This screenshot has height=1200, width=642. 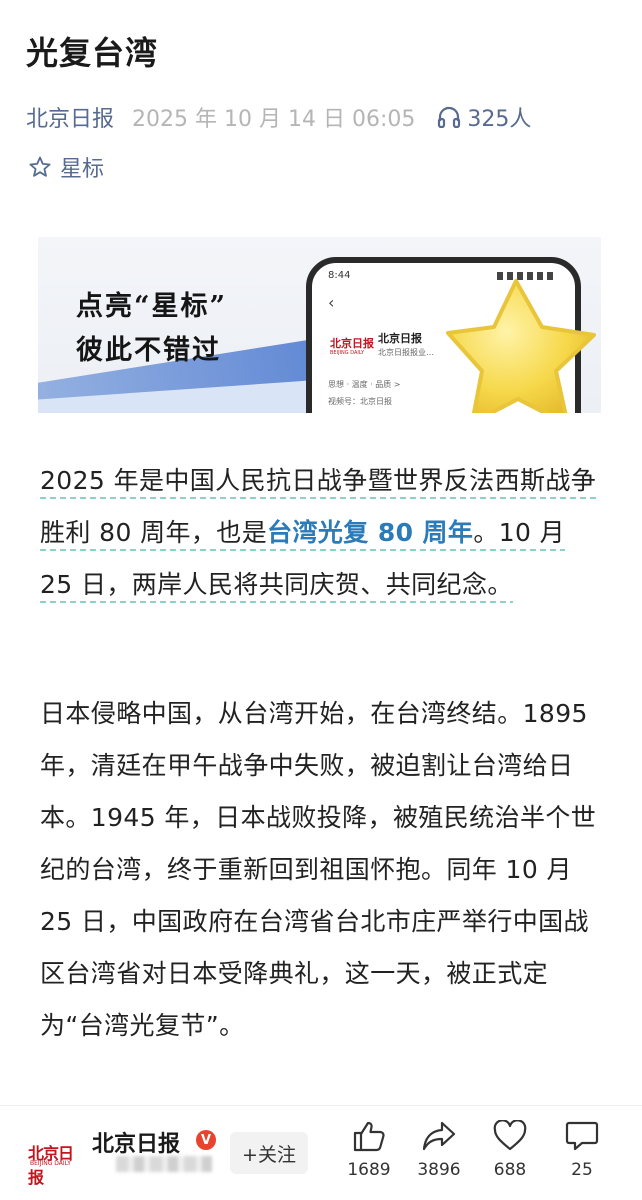 What do you see at coordinates (510, 1135) in the screenshot?
I see `heart-icon` at bounding box center [510, 1135].